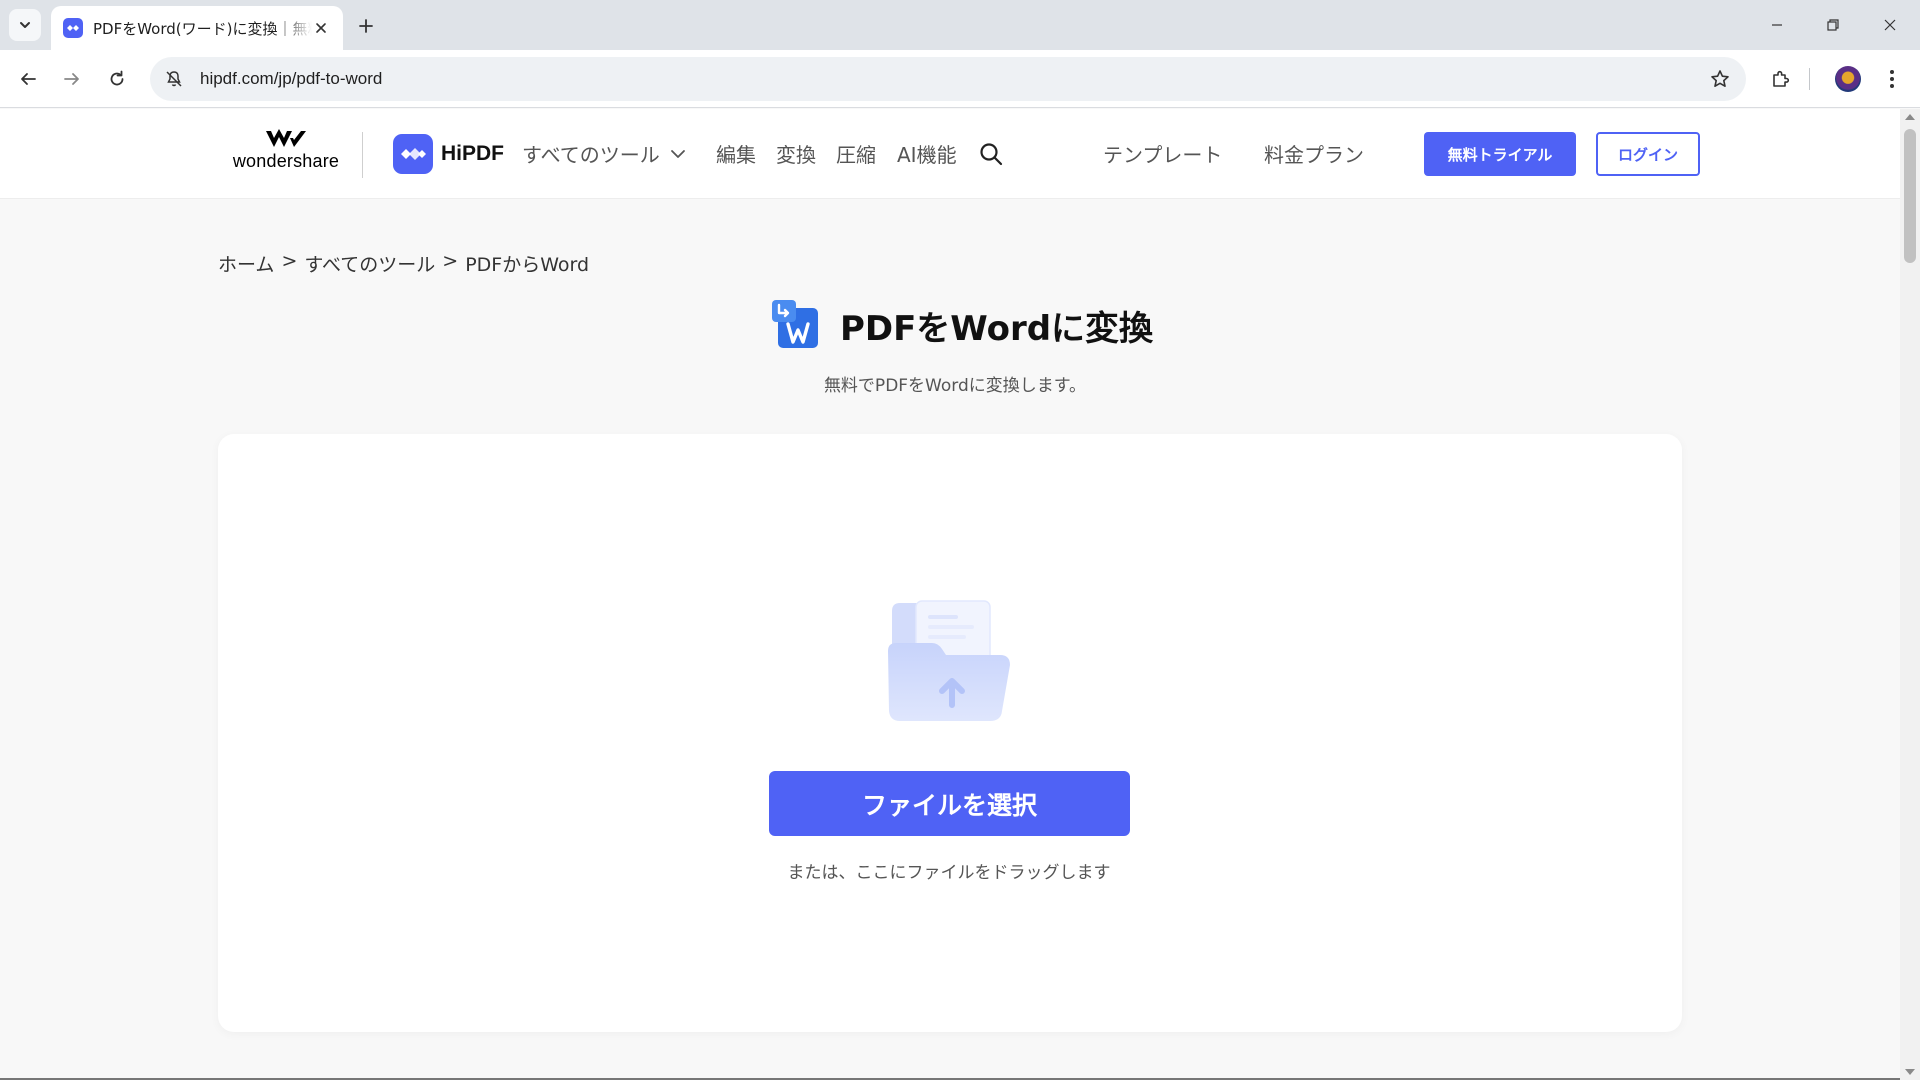  What do you see at coordinates (1777, 25) in the screenshot?
I see `minimize-icon` at bounding box center [1777, 25].